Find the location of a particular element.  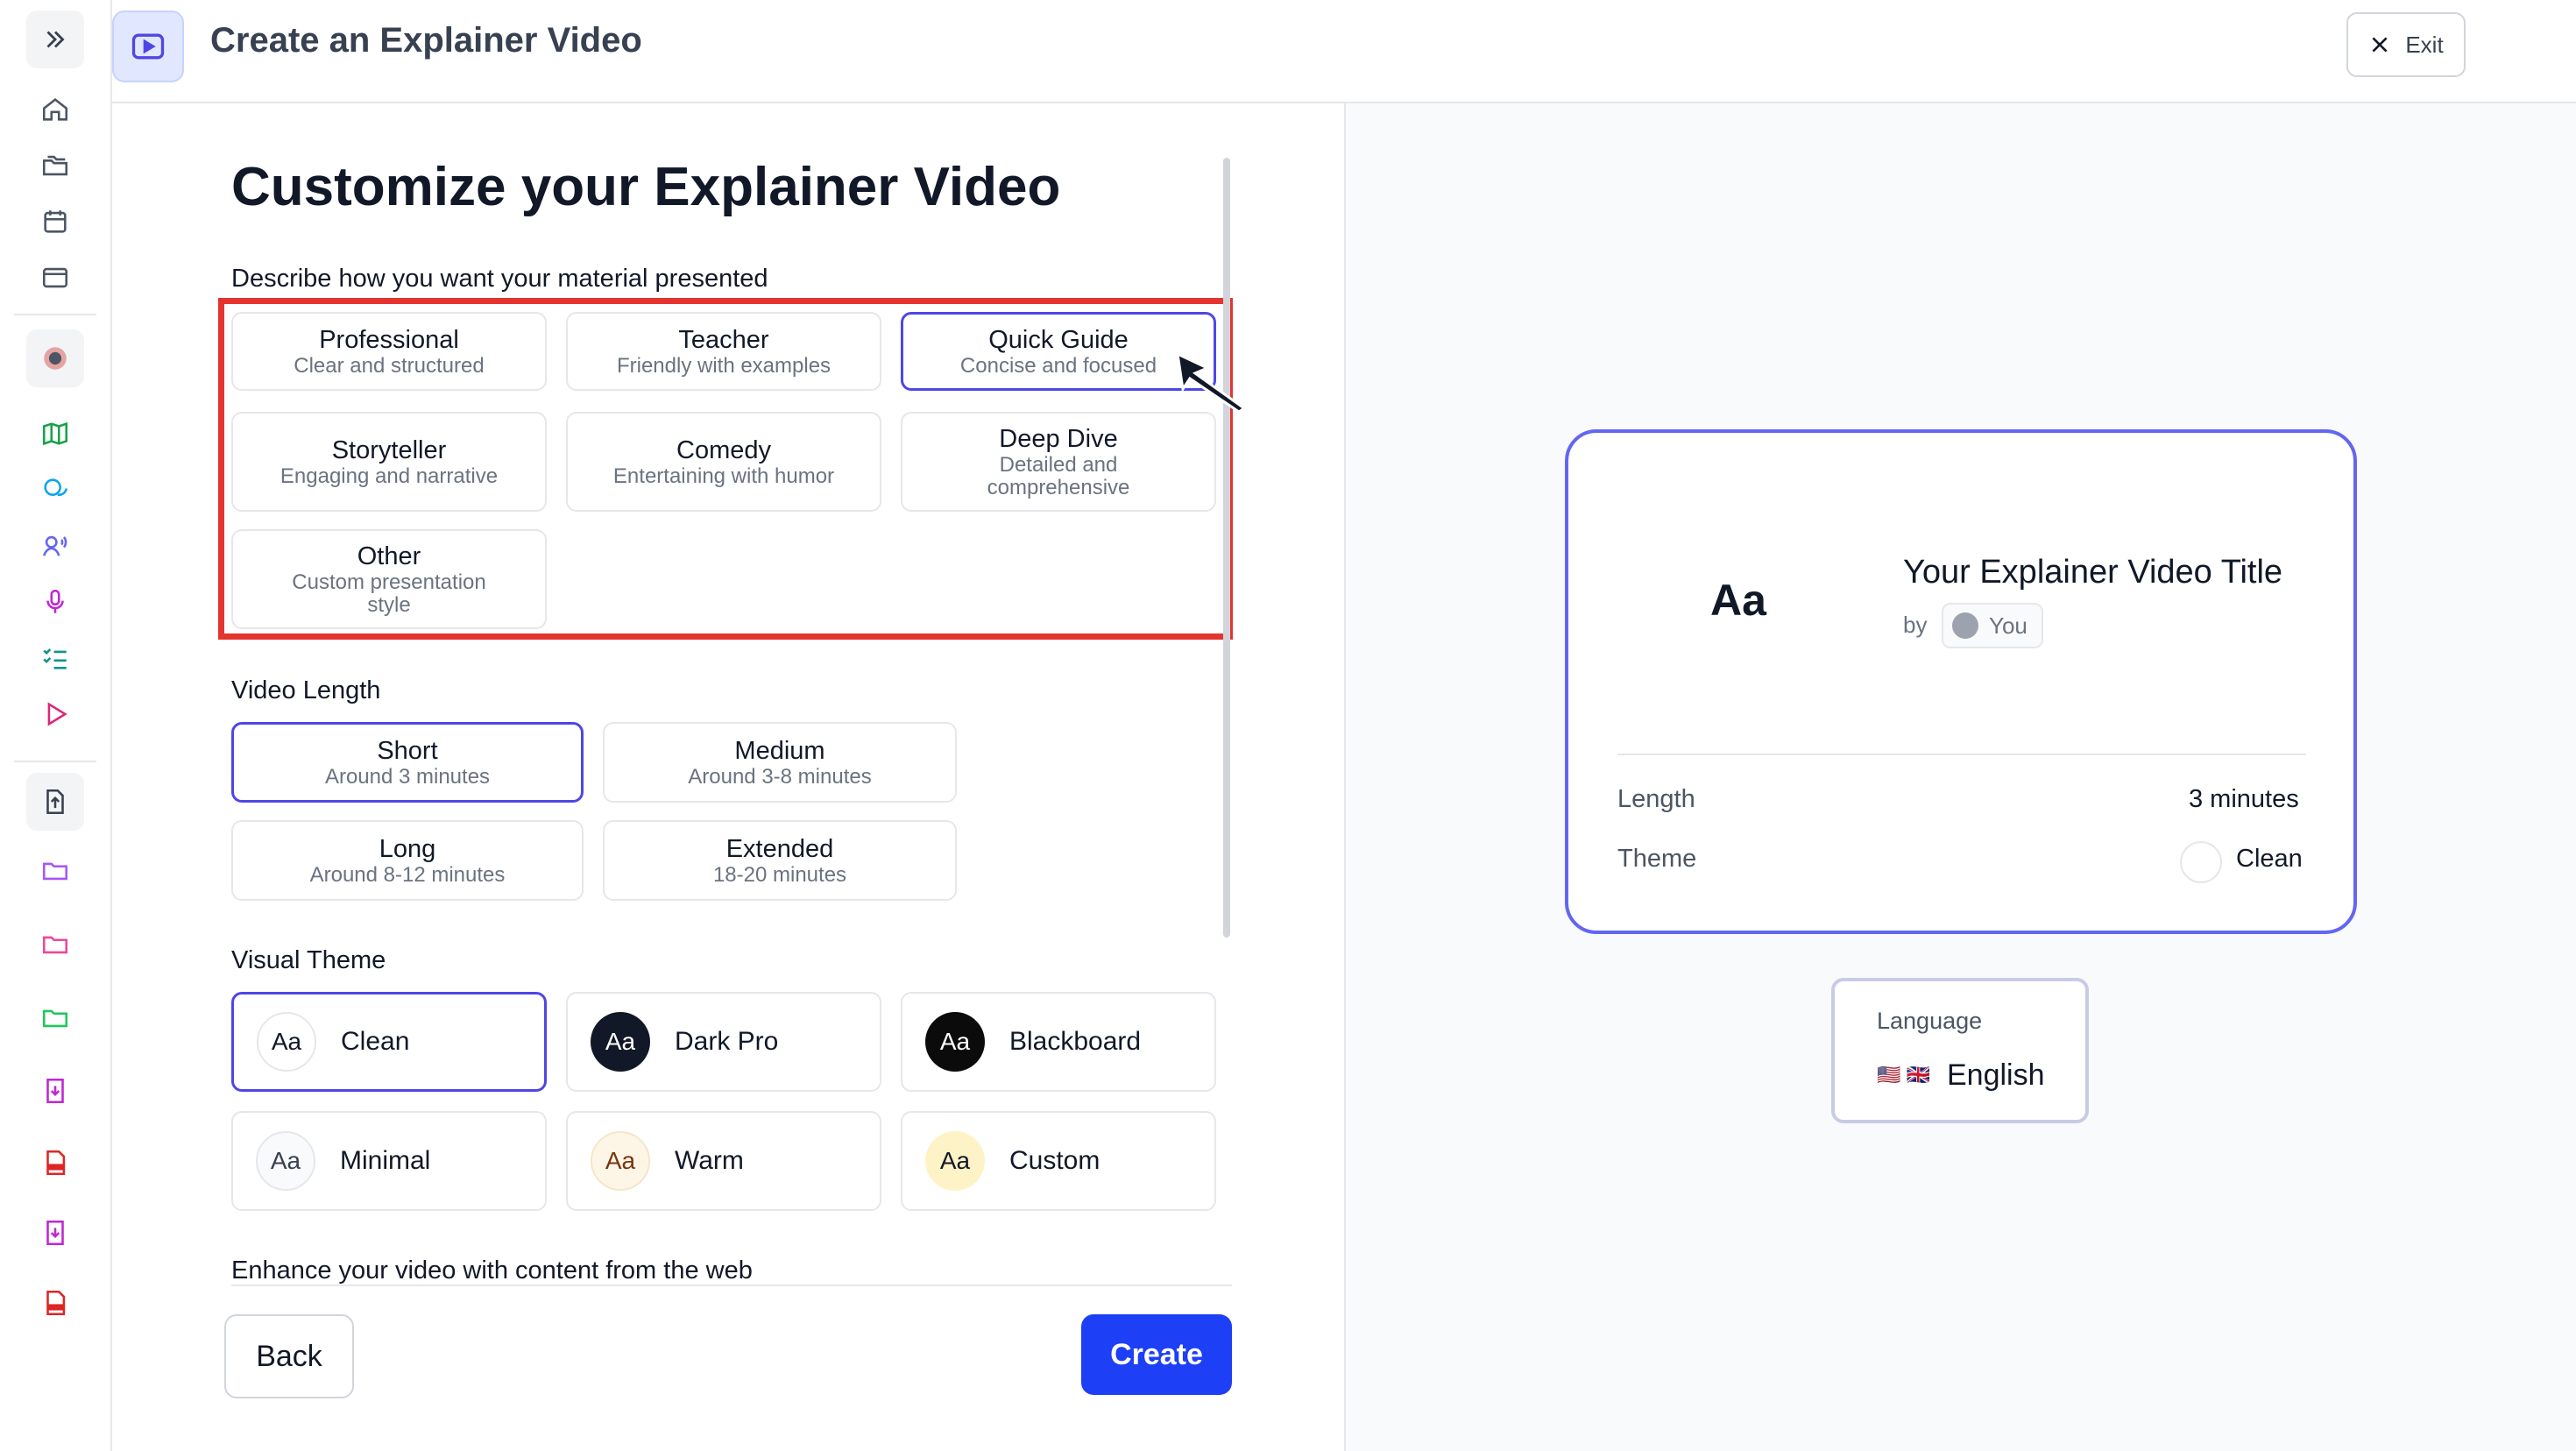

video-logo-icon is located at coordinates (148, 46).